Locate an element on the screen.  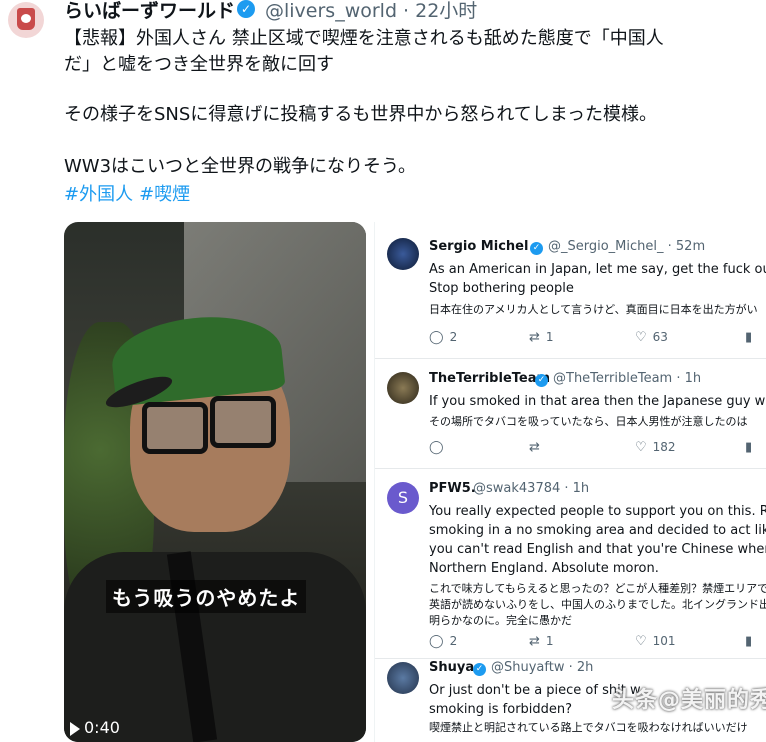
like-button: ♡ 101 is located at coordinates (655, 641).